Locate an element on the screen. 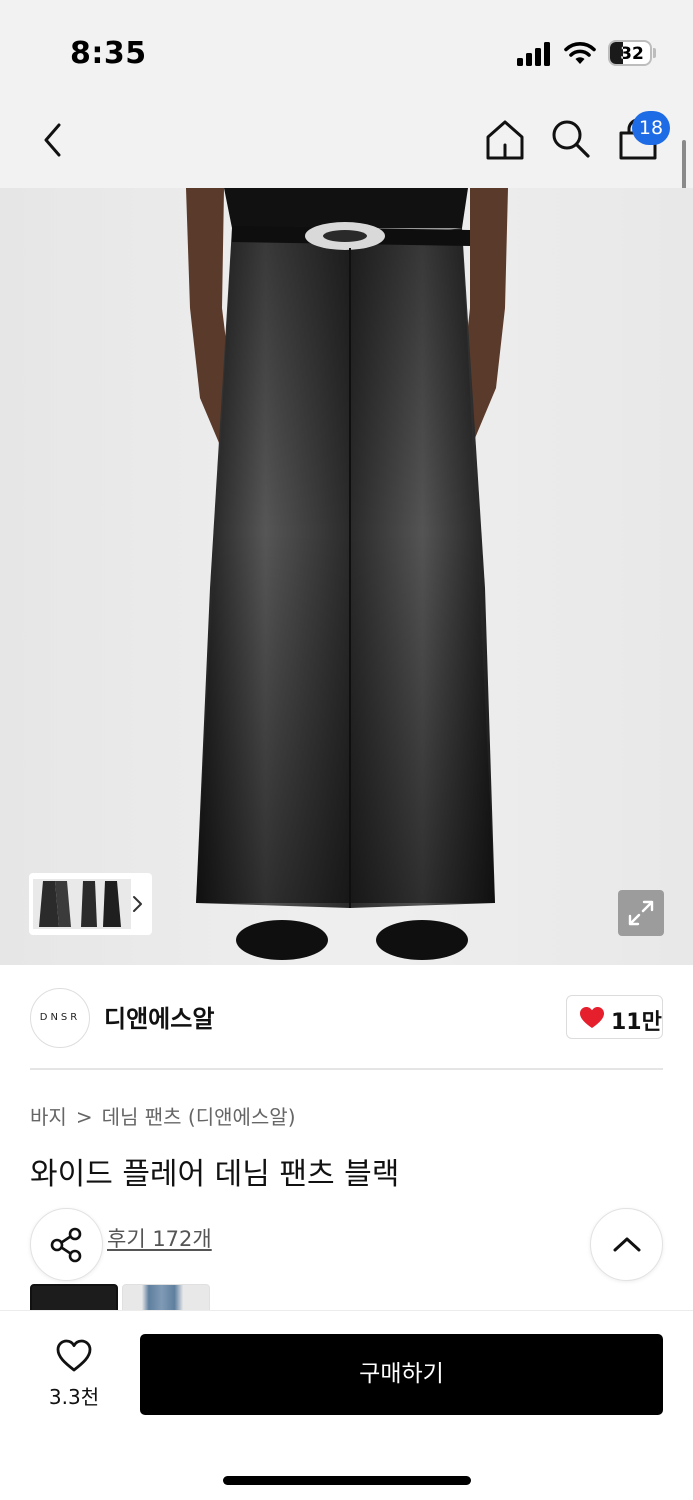 This screenshot has height=1500, width=693. breadcrumb-subcategory: 데님 팬츠 (디앤에스알) is located at coordinates (199, 1117).